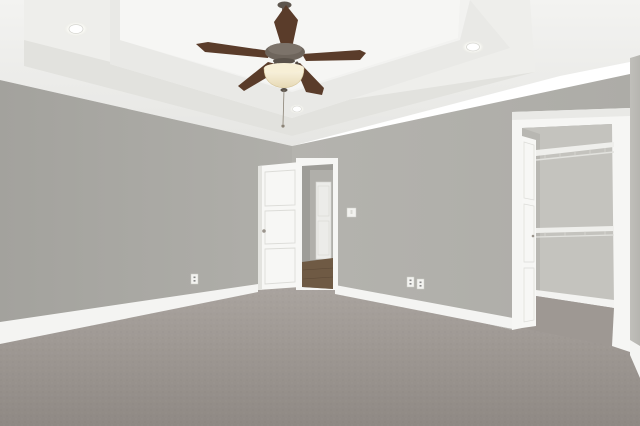  I want to click on recessed-light-left, so click(76, 29).